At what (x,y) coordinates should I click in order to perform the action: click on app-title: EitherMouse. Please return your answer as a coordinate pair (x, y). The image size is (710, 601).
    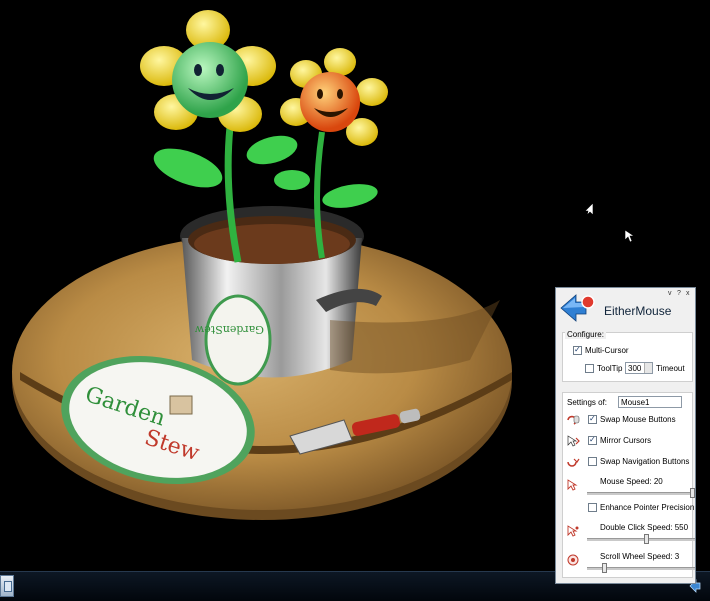
    Looking at the image, I should click on (638, 311).